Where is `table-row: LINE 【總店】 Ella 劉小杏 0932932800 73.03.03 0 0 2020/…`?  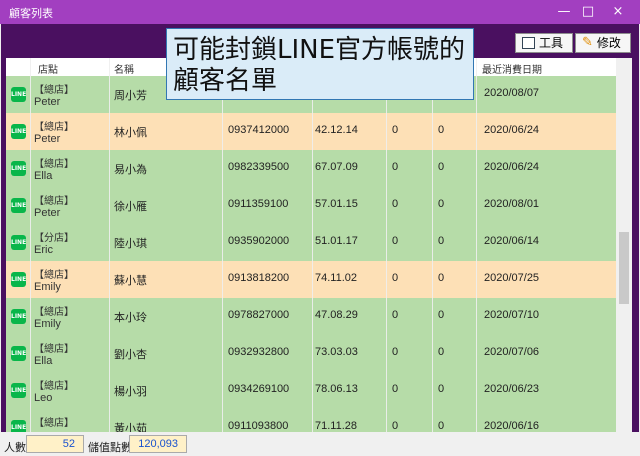 table-row: LINE 【總店】 Ella 劉小杏 0932932800 73.03.03 0 0 2020/… is located at coordinates (311, 354).